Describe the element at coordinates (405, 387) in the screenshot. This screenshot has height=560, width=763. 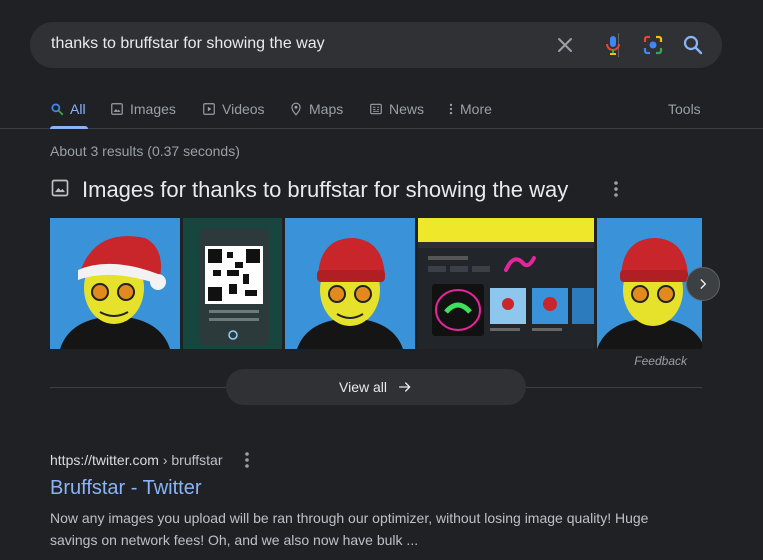
I see `arrow-right-icon` at that location.